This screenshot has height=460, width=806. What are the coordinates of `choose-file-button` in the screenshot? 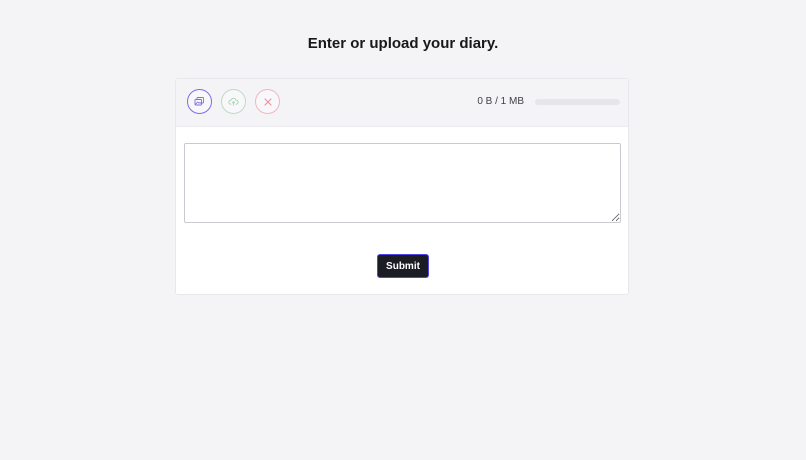 It's located at (199, 101).